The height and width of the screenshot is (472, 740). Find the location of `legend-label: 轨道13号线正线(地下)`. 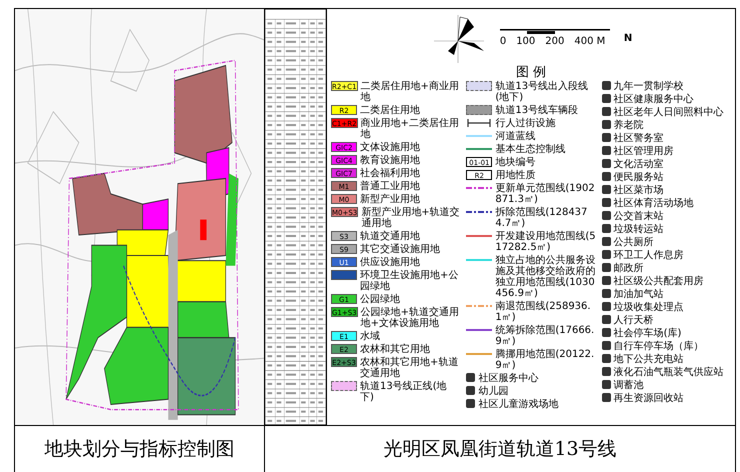

legend-label: 轨道13号线正线(地下) is located at coordinates (404, 392).